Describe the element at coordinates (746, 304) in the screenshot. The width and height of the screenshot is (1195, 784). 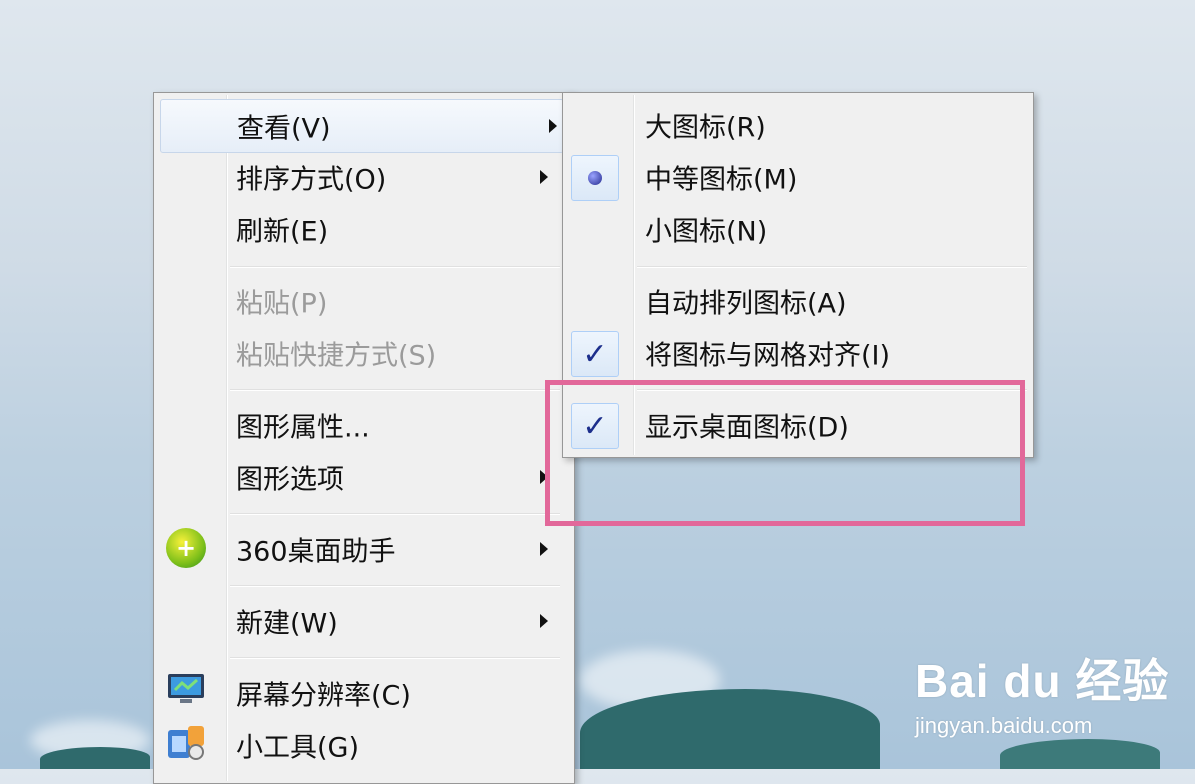
I see `menu-item-label: 自动排列图标(A)` at that location.